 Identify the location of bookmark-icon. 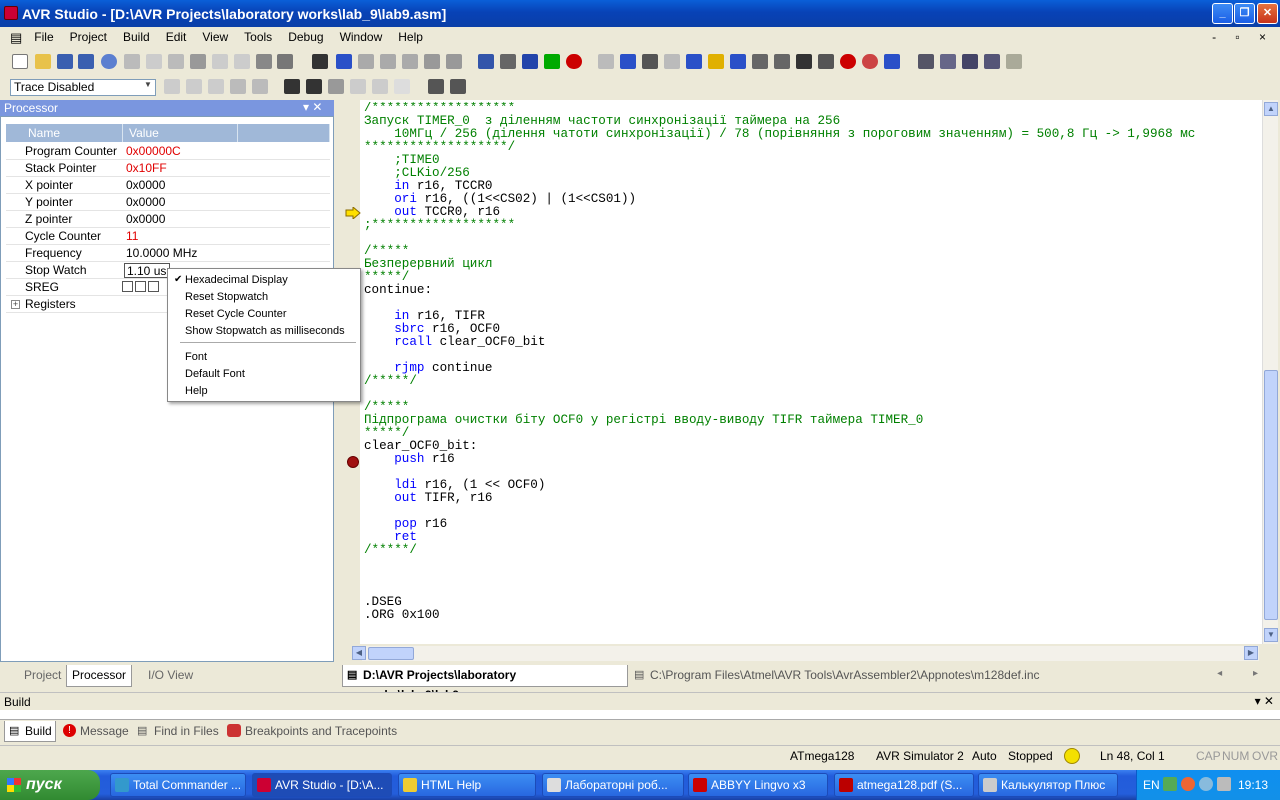
(344, 61).